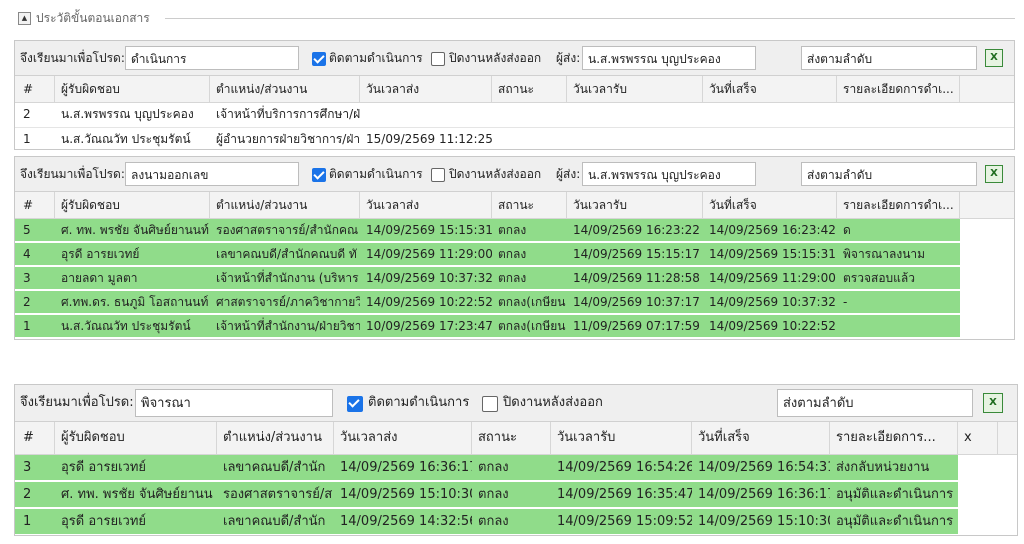  I want to click on cell-detail: ส่งกลับหน่วยงาน, so click(883, 467).